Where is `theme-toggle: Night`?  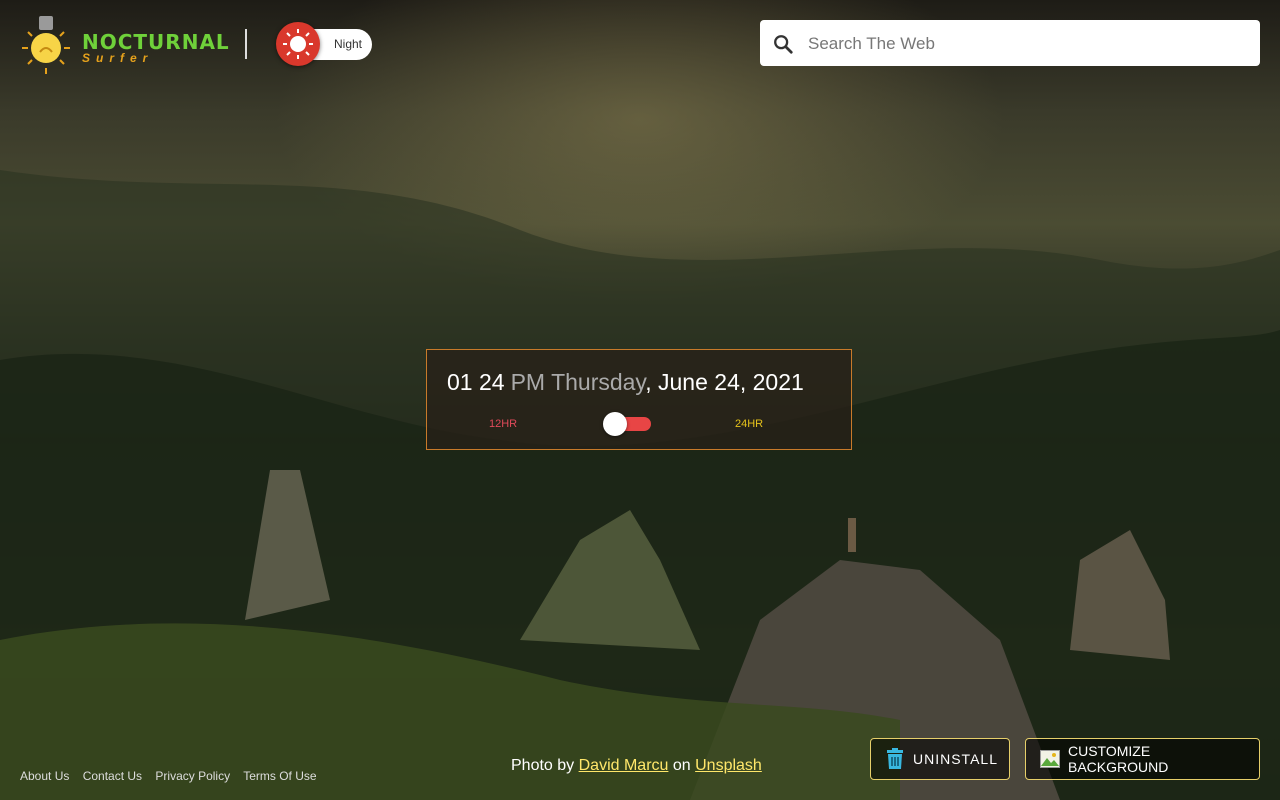 theme-toggle: Night is located at coordinates (324, 44).